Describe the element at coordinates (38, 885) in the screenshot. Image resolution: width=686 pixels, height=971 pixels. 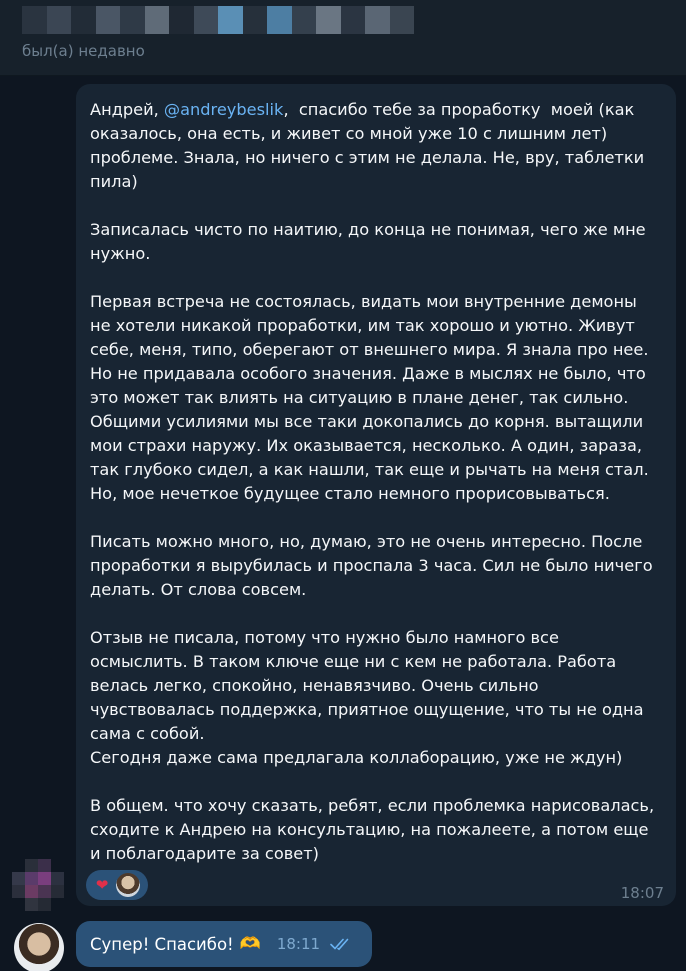
I see `sender-avatar-pixelated` at that location.